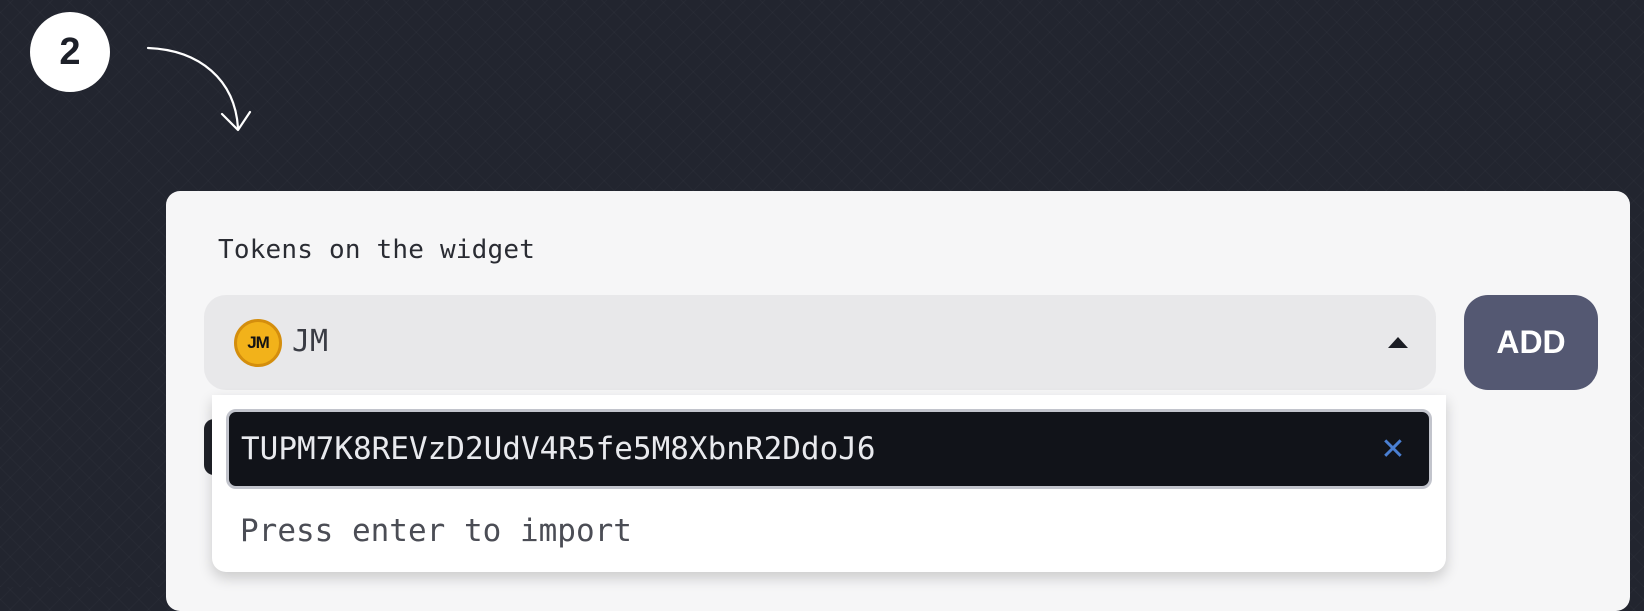 Image resolution: width=1644 pixels, height=611 pixels. What do you see at coordinates (1393, 450) in the screenshot?
I see `close-icon: ✕` at bounding box center [1393, 450].